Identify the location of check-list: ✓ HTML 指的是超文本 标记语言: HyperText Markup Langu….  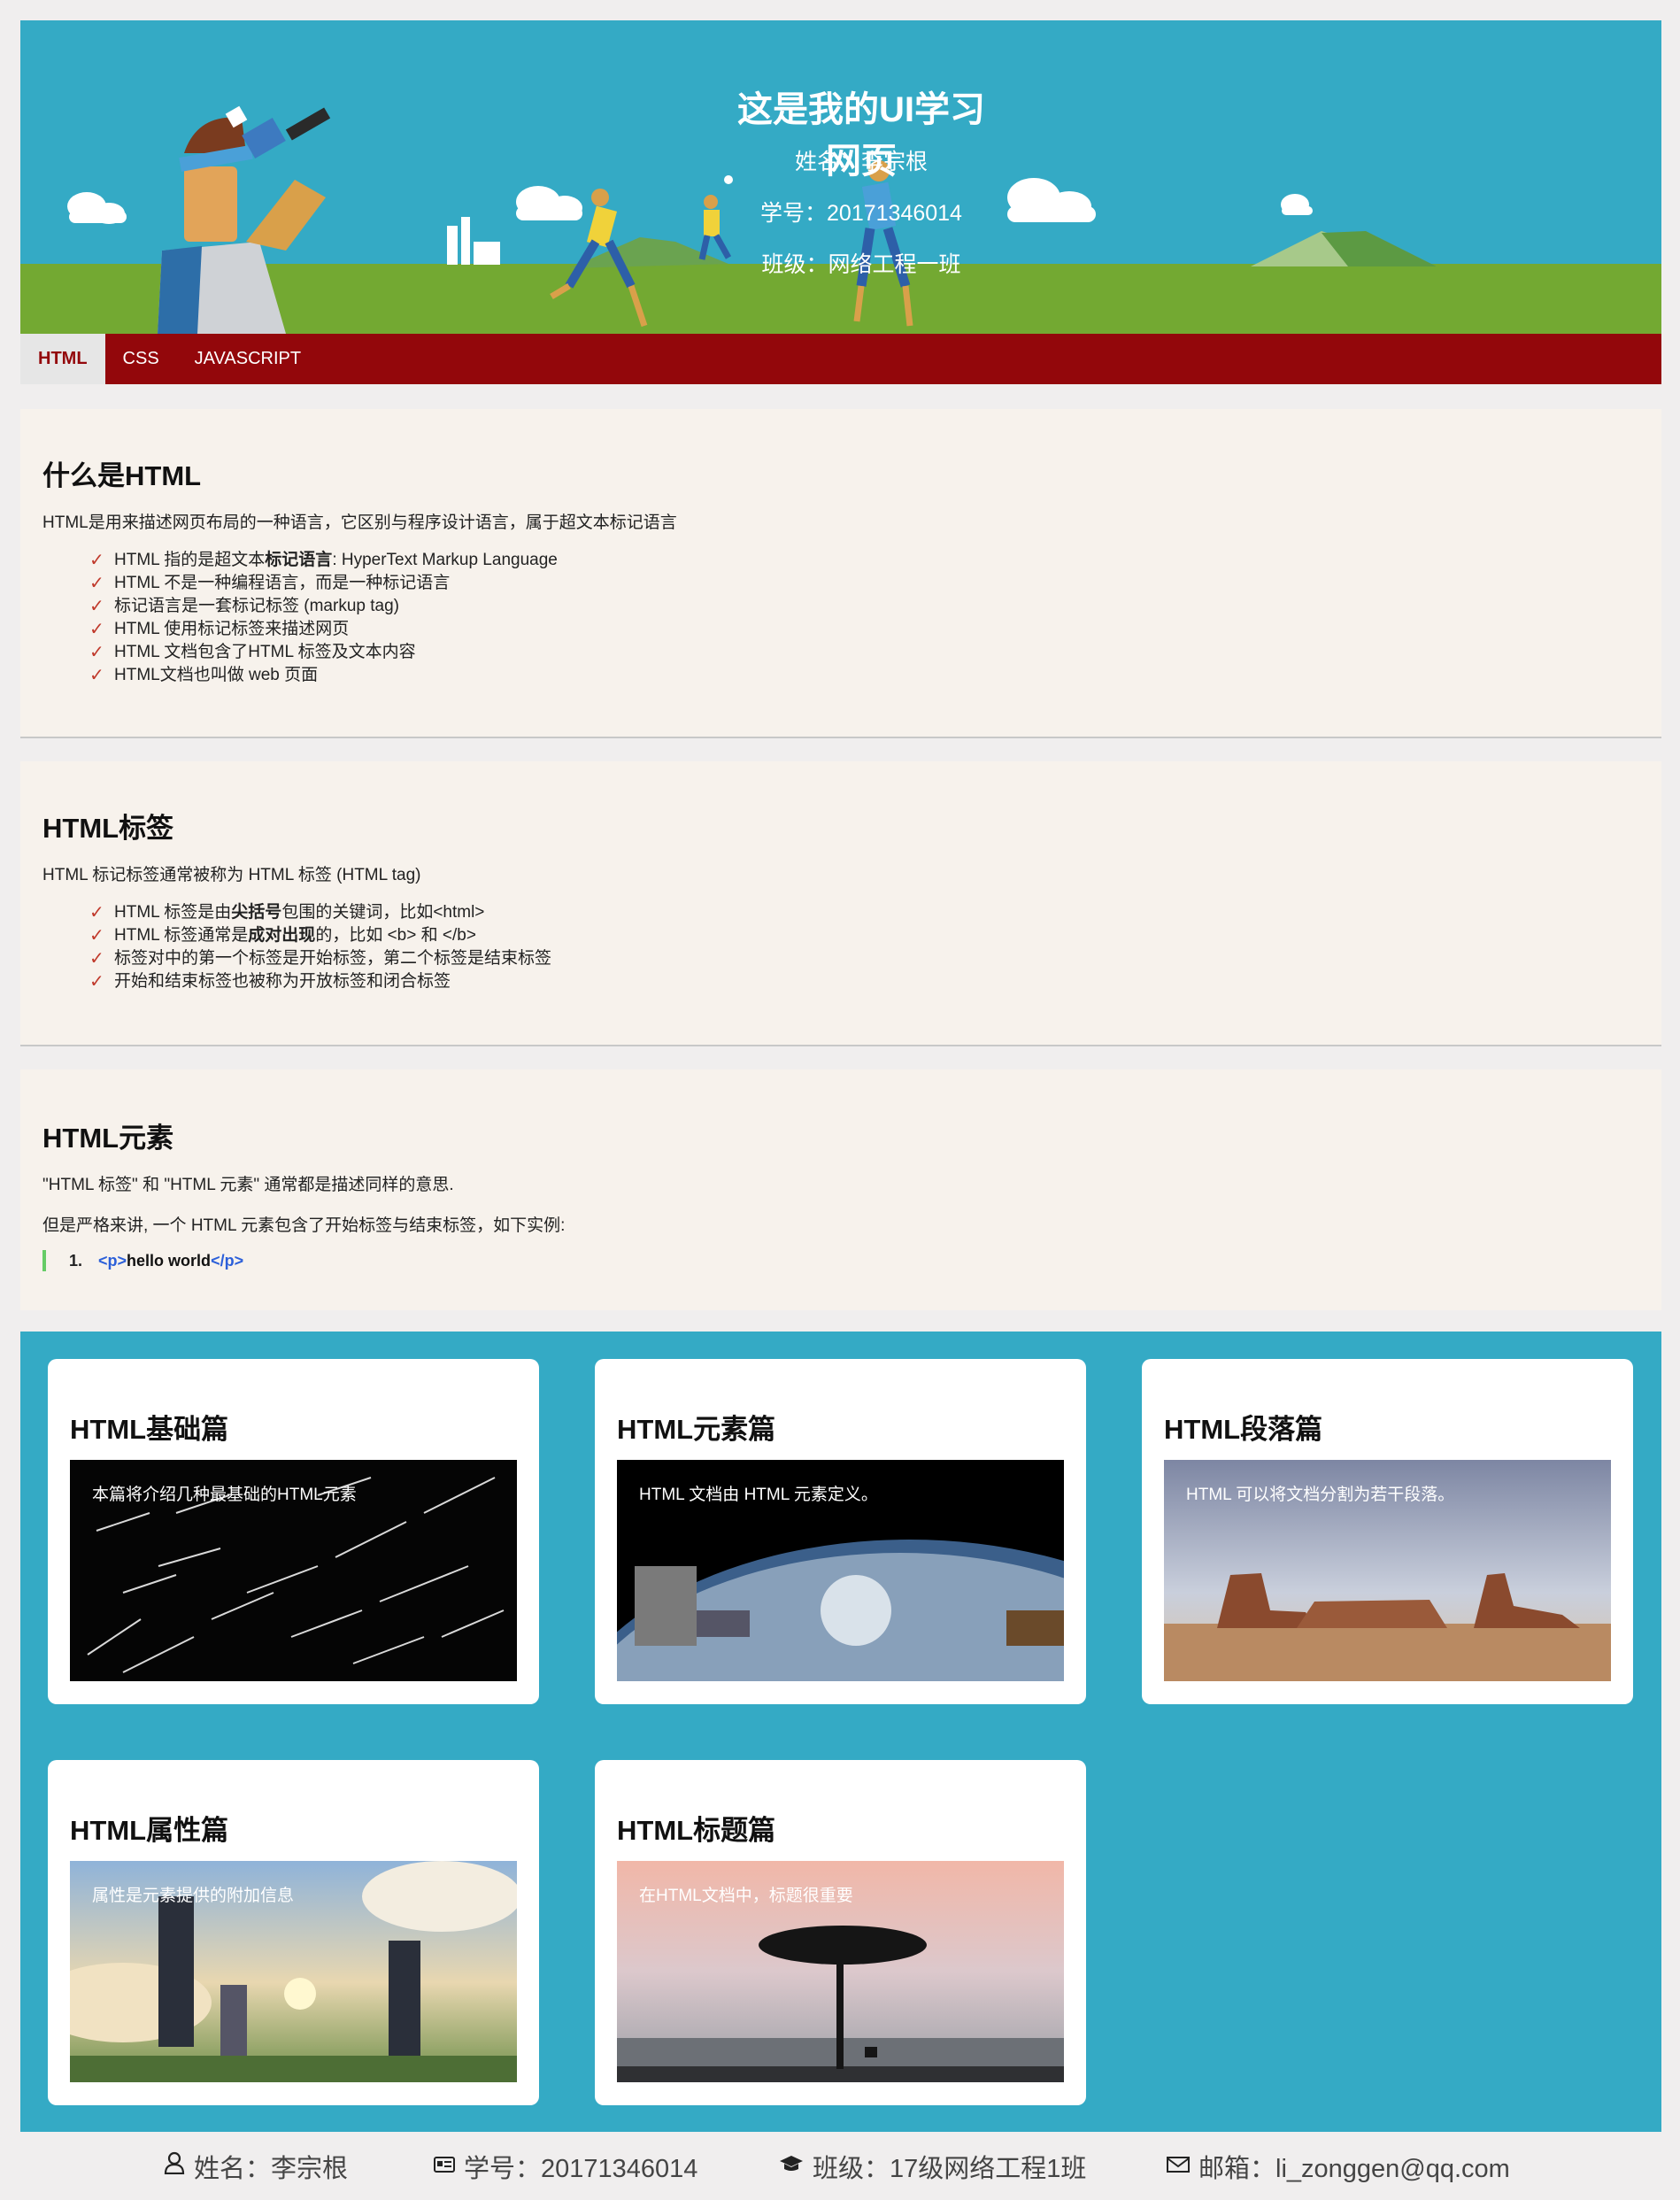
(323, 618).